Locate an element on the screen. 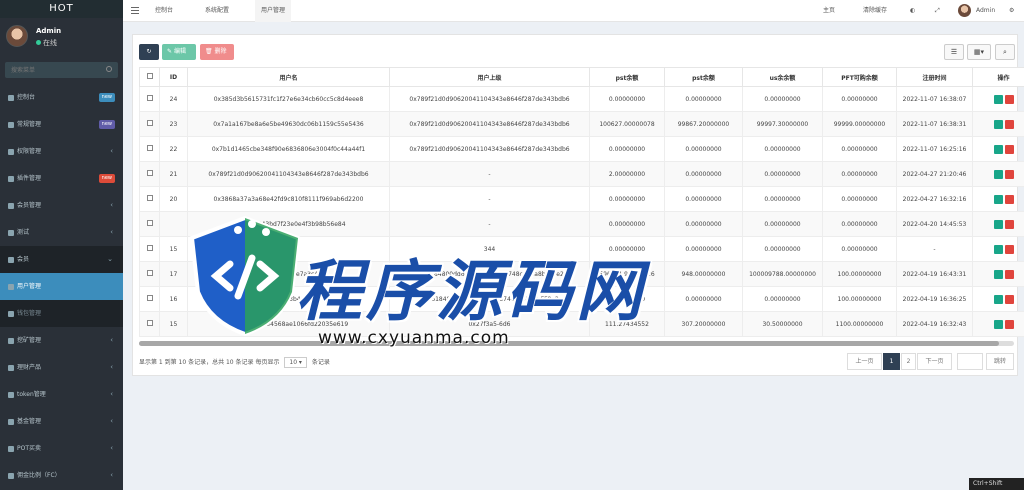  col-header: 用户名 is located at coordinates (288, 77).